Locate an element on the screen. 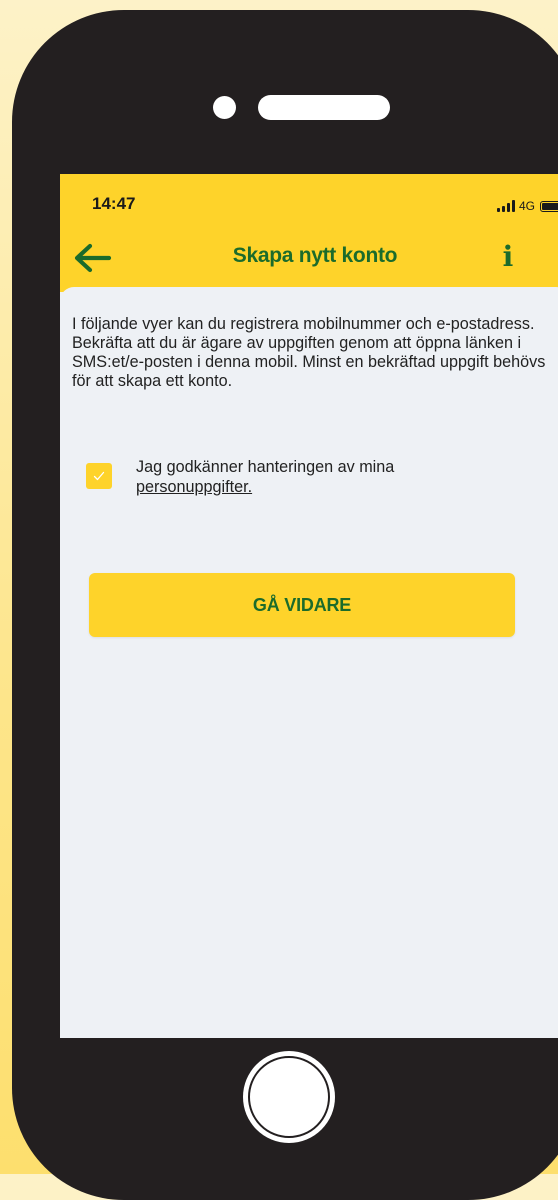 The height and width of the screenshot is (1200, 558). status-icons: 4G is located at coordinates (527, 205).